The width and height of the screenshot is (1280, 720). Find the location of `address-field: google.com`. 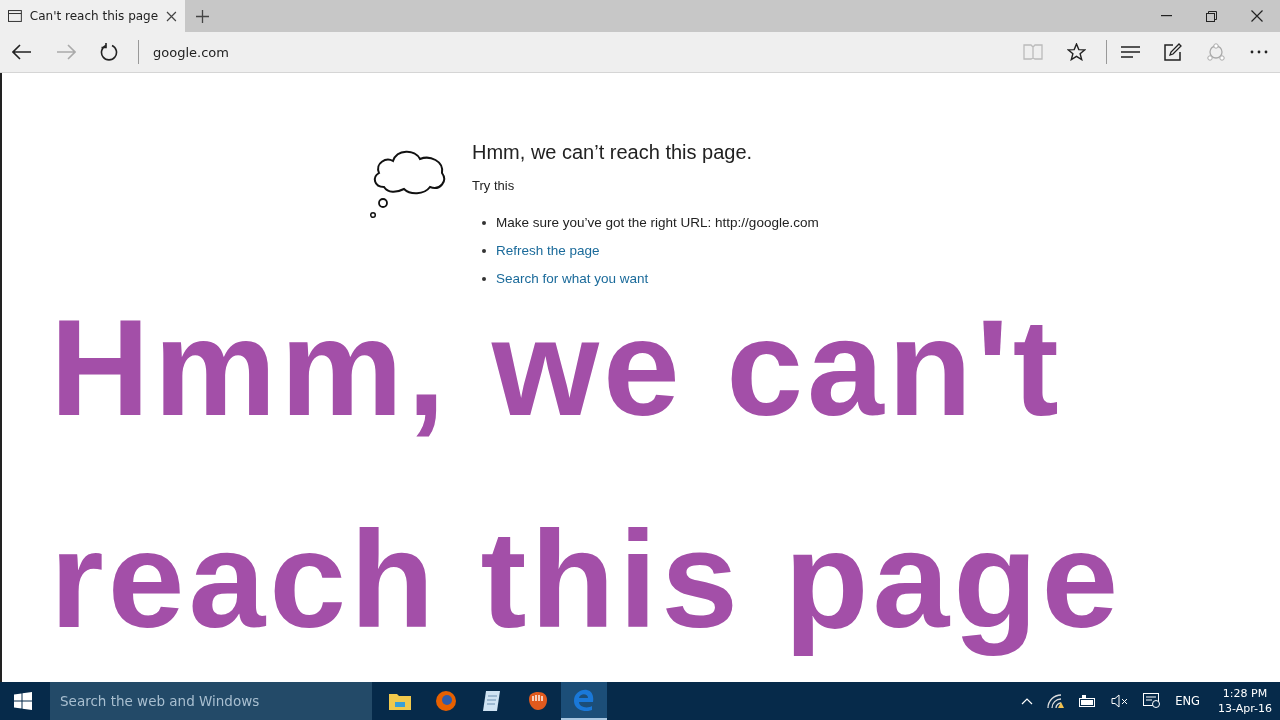

address-field: google.com is located at coordinates (191, 52).